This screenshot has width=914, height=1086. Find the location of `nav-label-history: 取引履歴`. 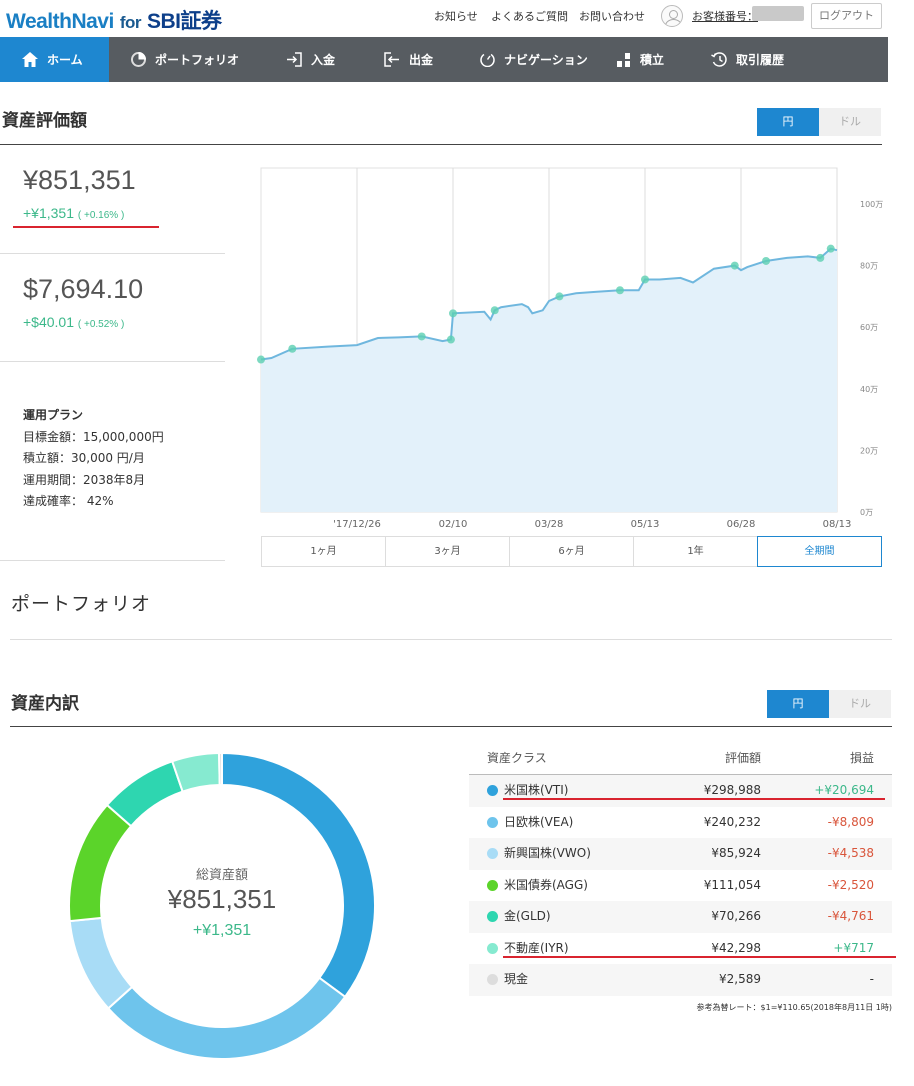

nav-label-history: 取引履歴 is located at coordinates (760, 60).